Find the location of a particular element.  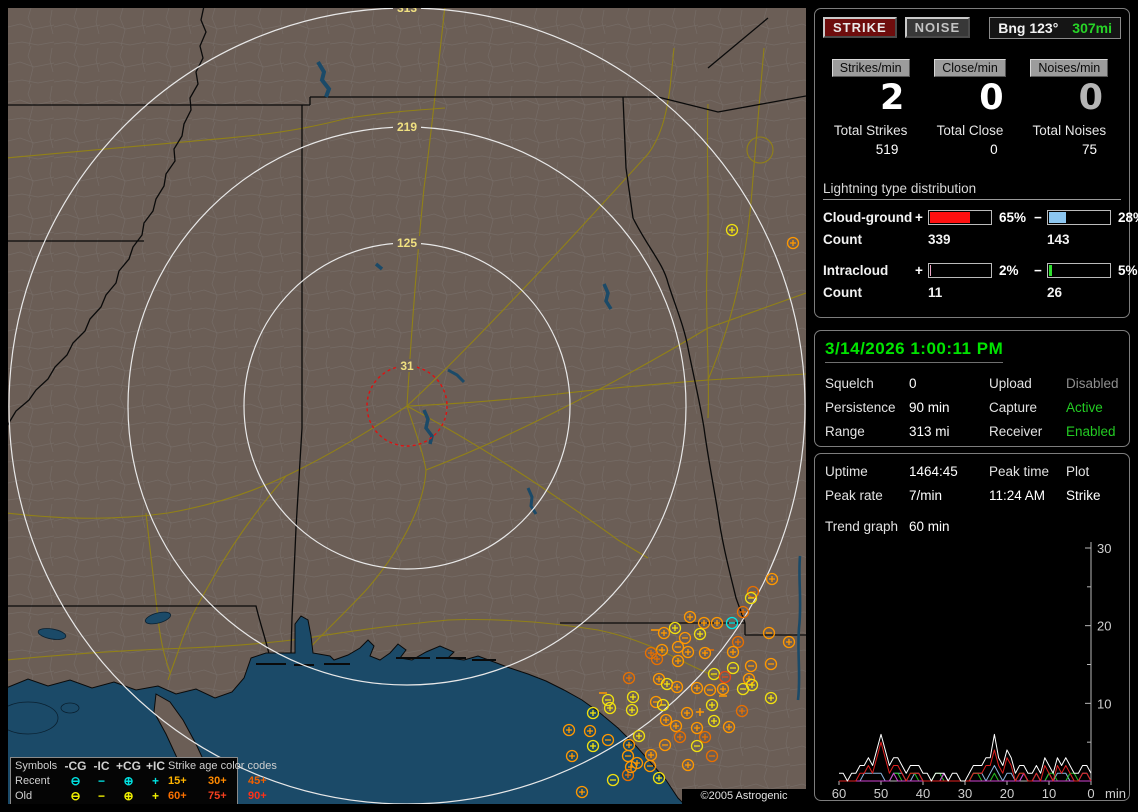

persistence-value: 90 min is located at coordinates (929, 407).